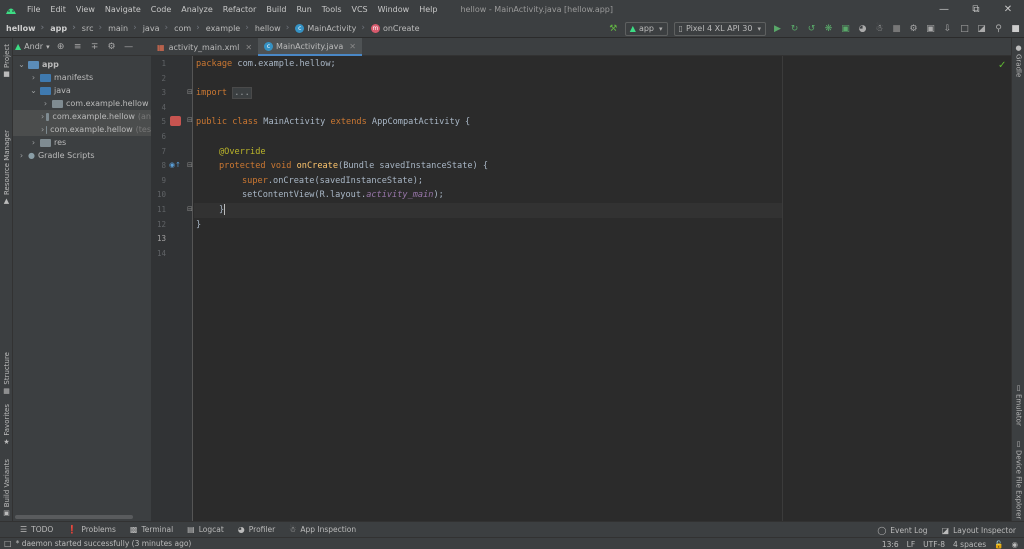  I want to click on tool-tab-gradle: ● Gradle, so click(1018, 60).